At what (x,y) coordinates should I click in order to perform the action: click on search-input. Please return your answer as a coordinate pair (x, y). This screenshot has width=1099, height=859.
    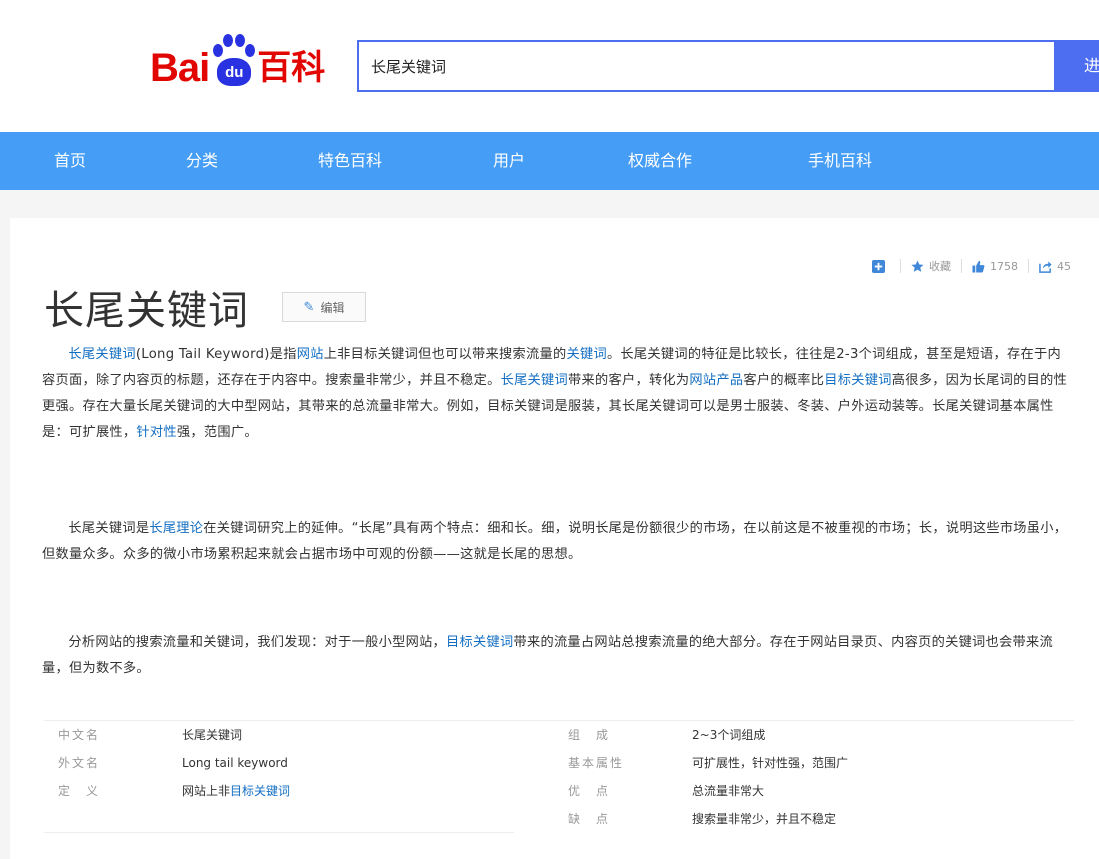
    Looking at the image, I should click on (706, 66).